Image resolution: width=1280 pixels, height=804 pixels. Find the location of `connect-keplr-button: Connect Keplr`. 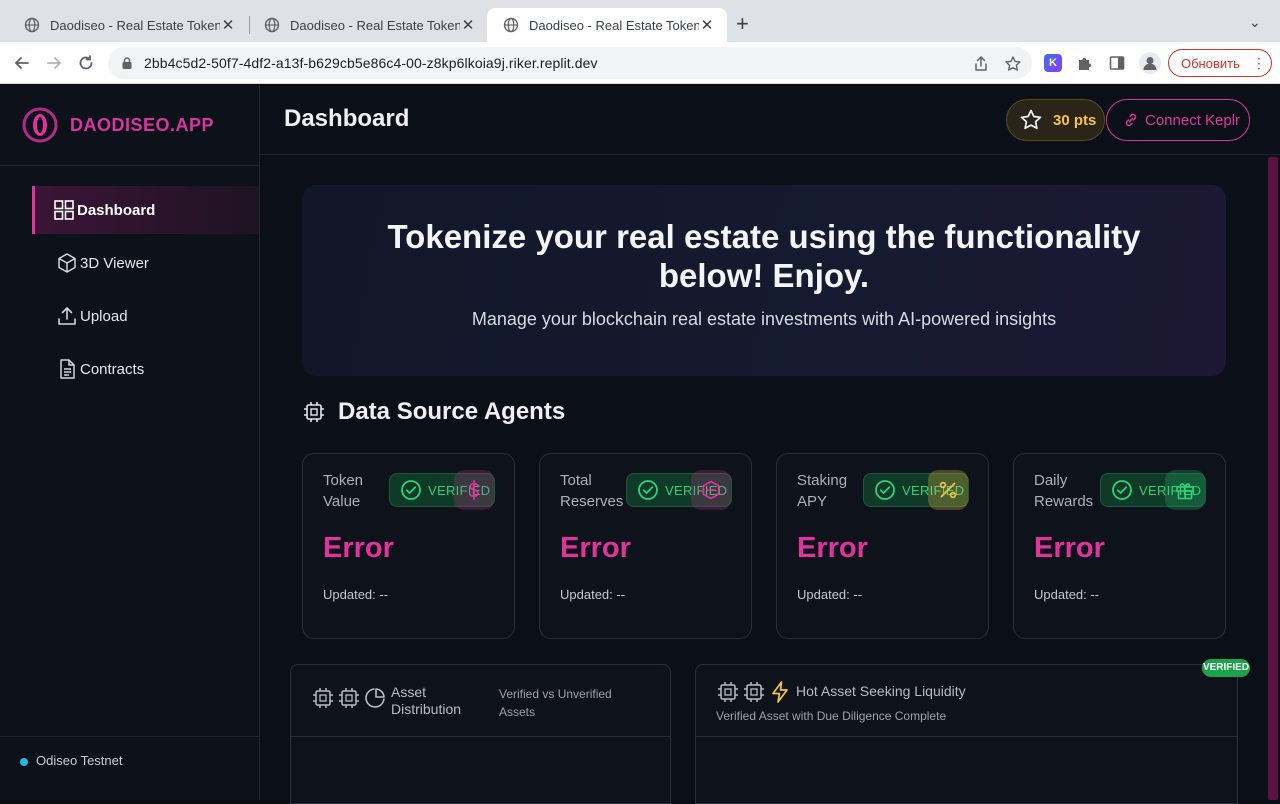

connect-keplr-button: Connect Keplr is located at coordinates (1178, 120).